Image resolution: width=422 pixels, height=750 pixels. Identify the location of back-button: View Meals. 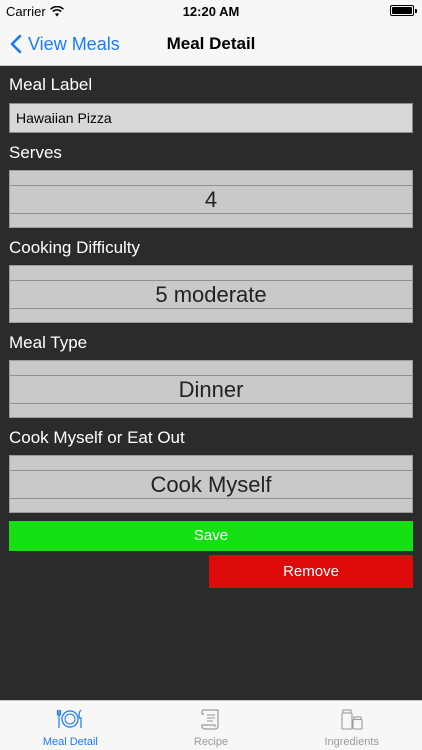
(65, 44).